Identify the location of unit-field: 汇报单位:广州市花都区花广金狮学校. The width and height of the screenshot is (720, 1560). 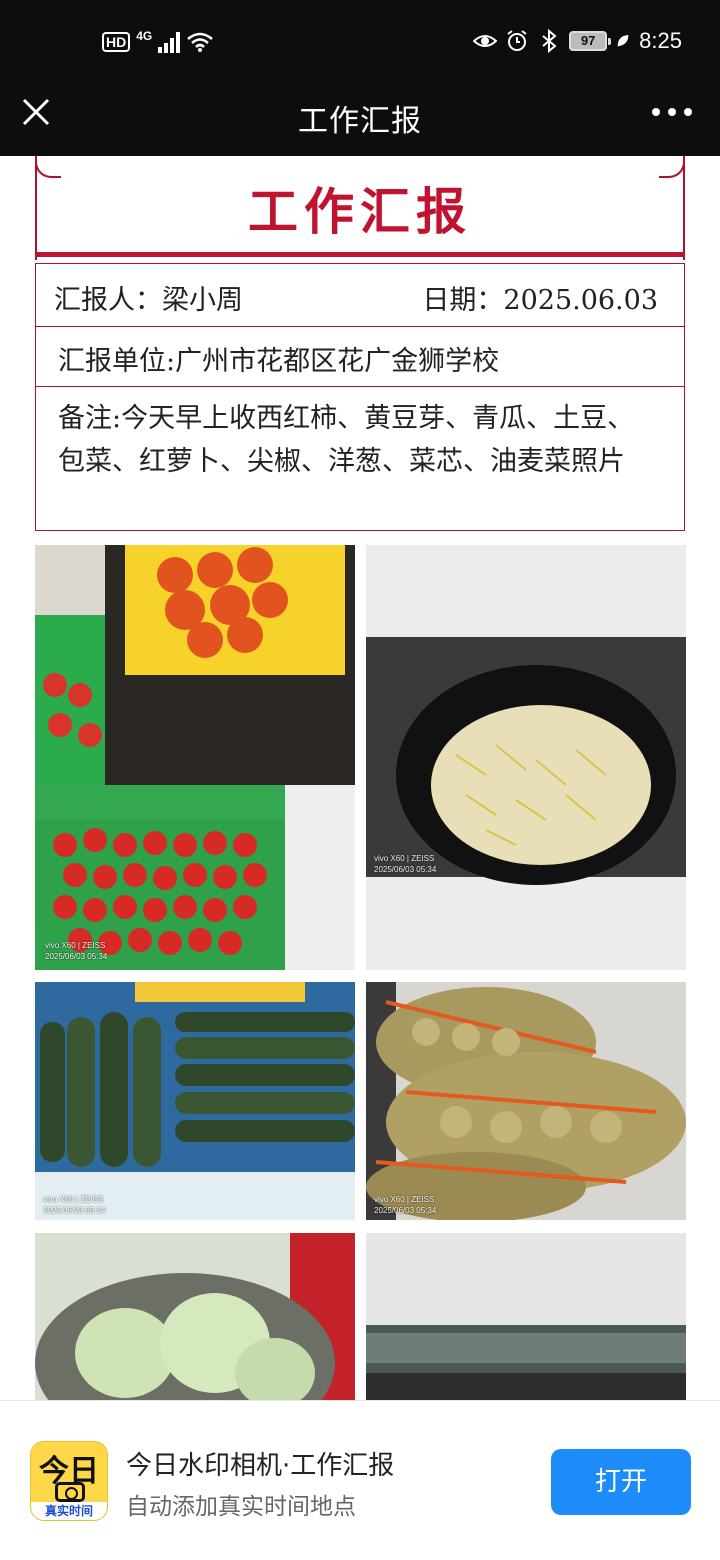
(279, 361).